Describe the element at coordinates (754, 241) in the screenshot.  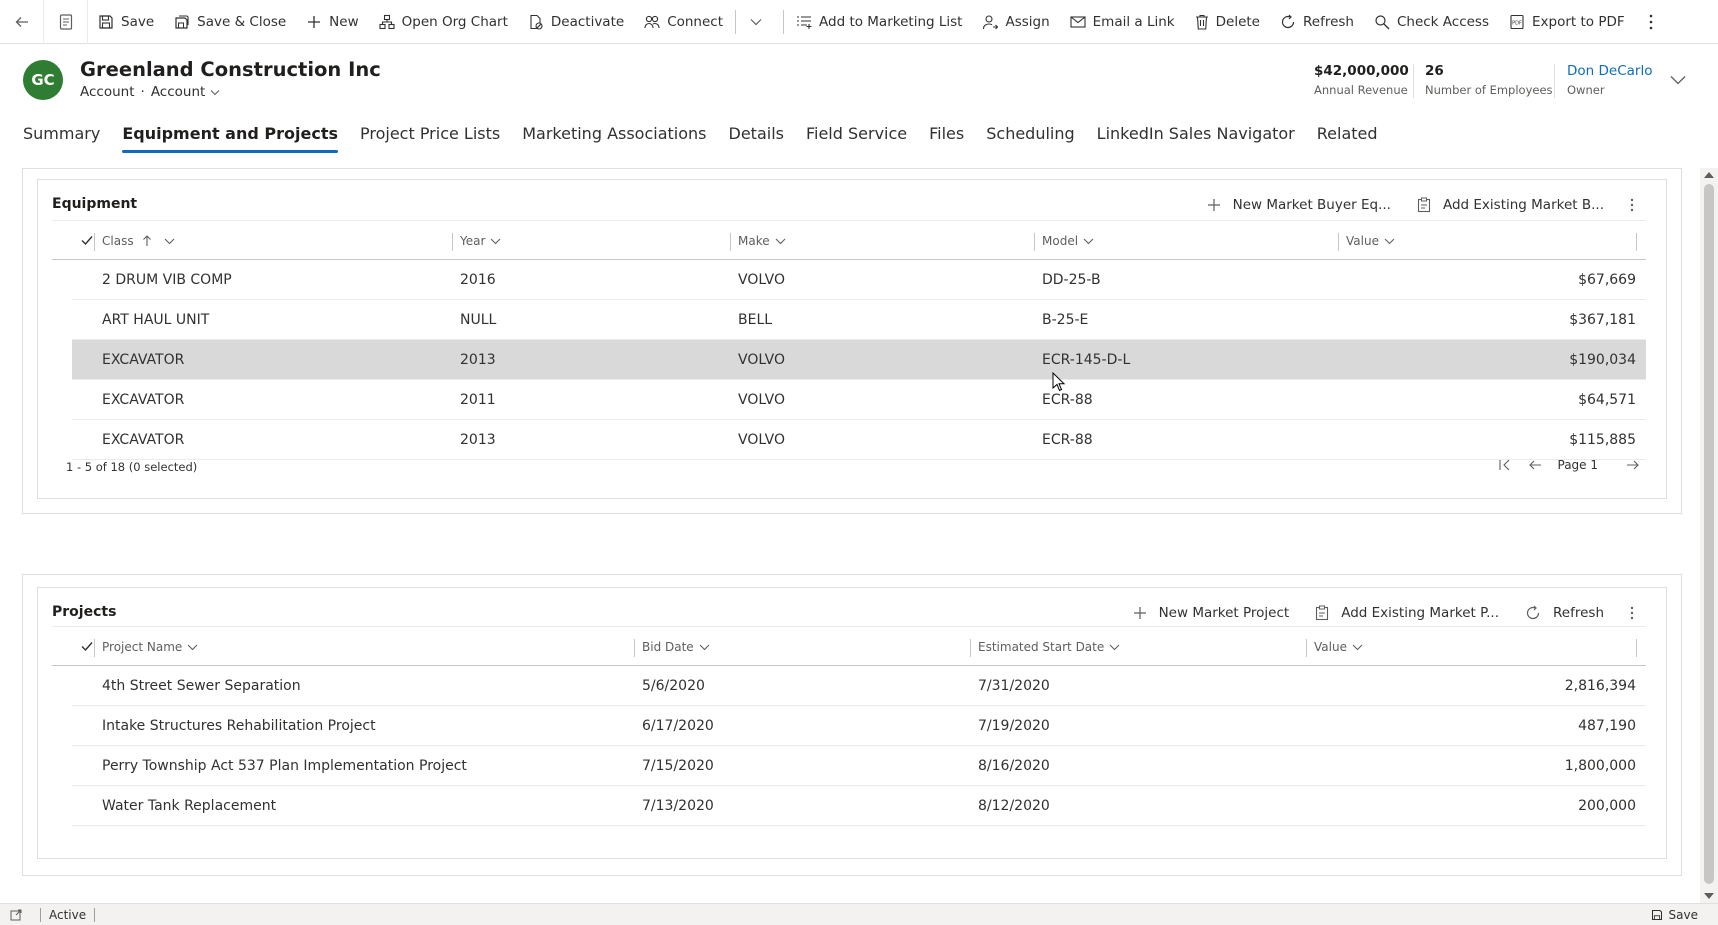
I see `column-header-make-label: Make` at that location.